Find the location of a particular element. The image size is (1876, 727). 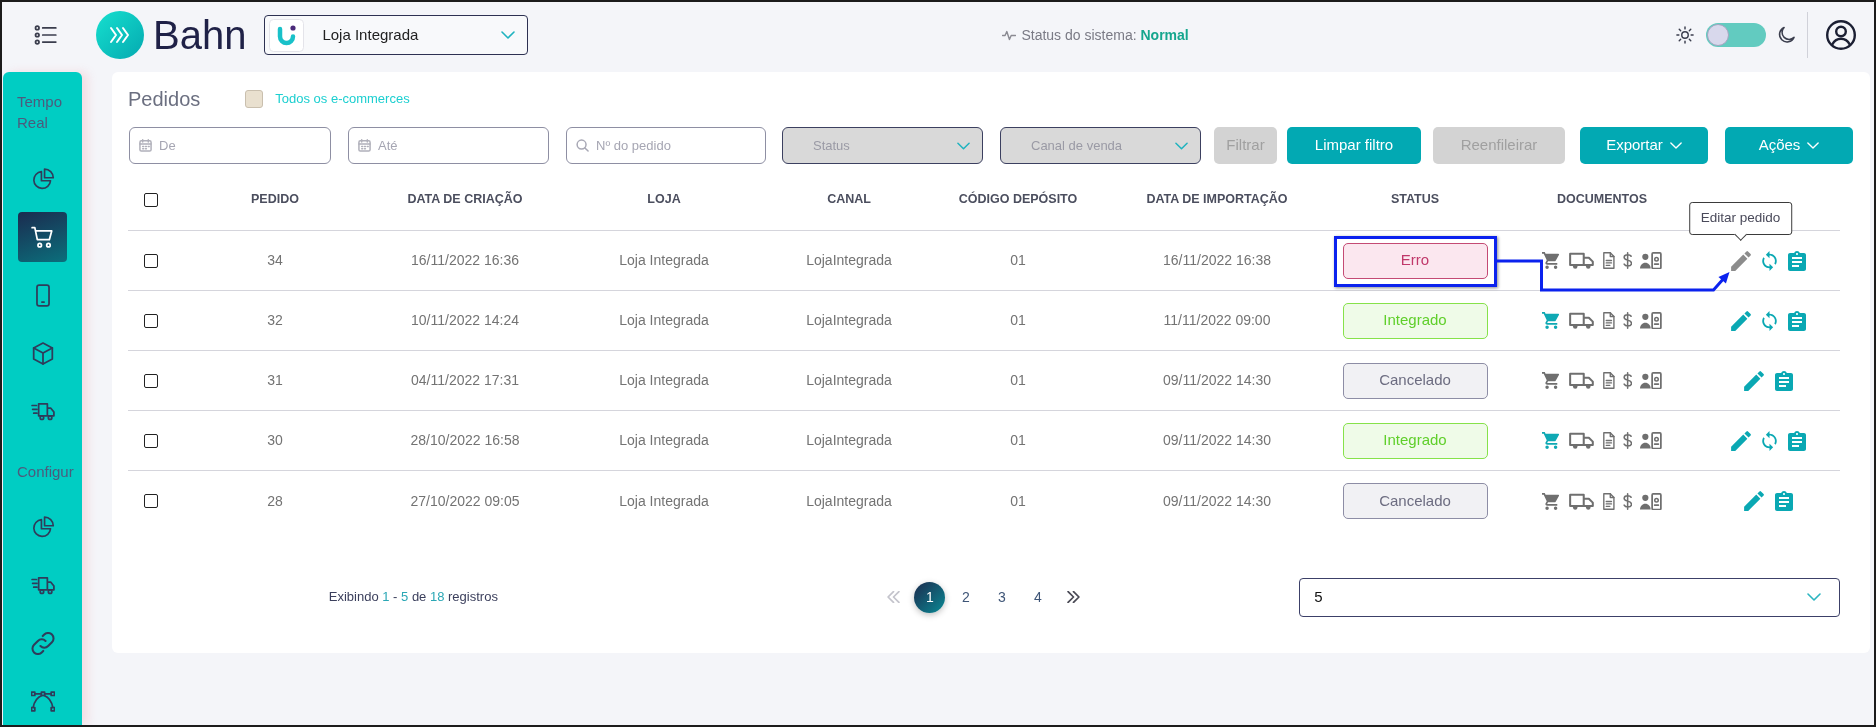

page-button: 4 is located at coordinates (1038, 597).